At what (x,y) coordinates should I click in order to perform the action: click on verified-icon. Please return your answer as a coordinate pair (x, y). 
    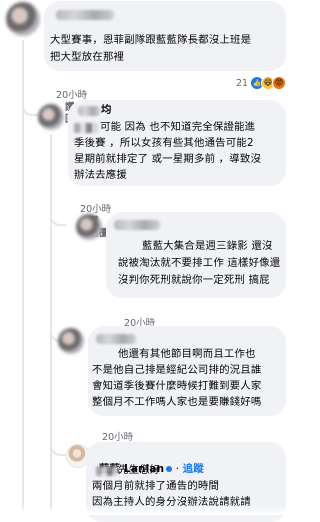
    Looking at the image, I should click on (169, 469).